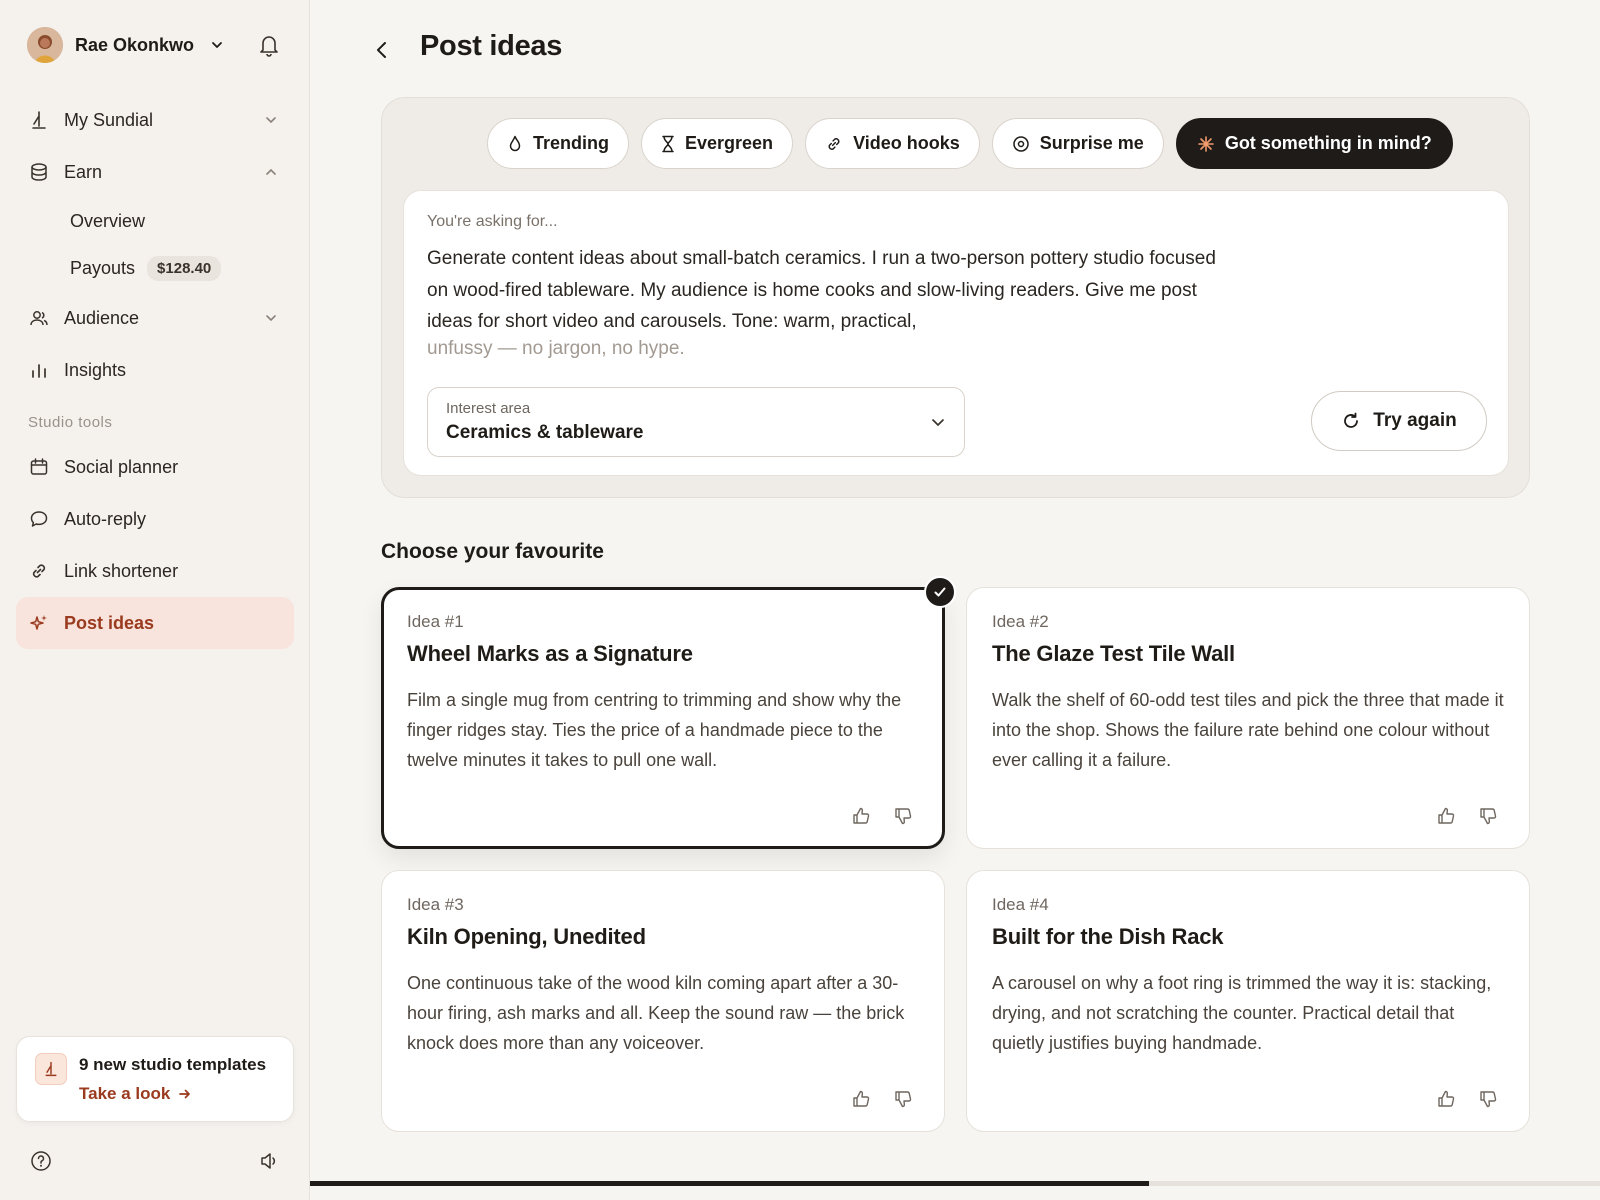  I want to click on chip-label: Surprise me, so click(1091, 143).